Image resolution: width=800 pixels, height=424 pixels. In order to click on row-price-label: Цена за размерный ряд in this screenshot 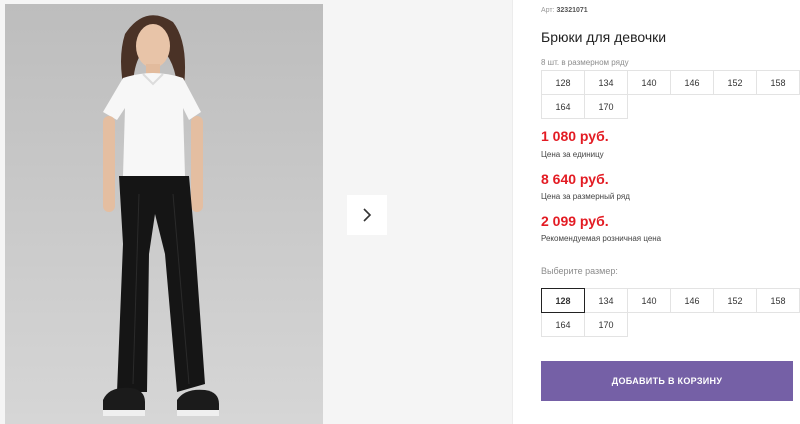, I will do `click(585, 196)`.